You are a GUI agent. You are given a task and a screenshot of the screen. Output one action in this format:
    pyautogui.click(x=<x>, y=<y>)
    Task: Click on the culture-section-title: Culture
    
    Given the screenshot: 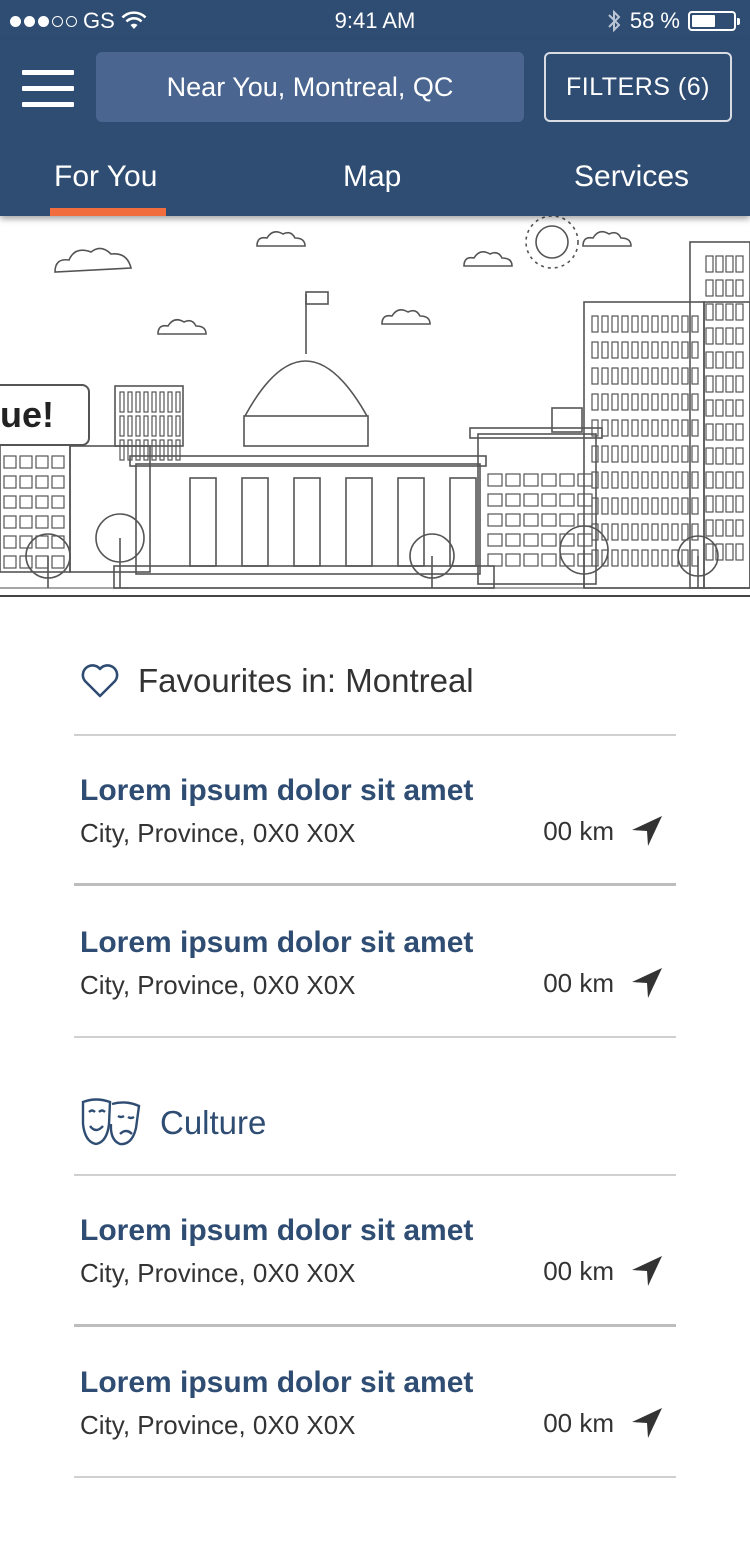 What is the action you would take?
    pyautogui.click(x=213, y=1122)
    